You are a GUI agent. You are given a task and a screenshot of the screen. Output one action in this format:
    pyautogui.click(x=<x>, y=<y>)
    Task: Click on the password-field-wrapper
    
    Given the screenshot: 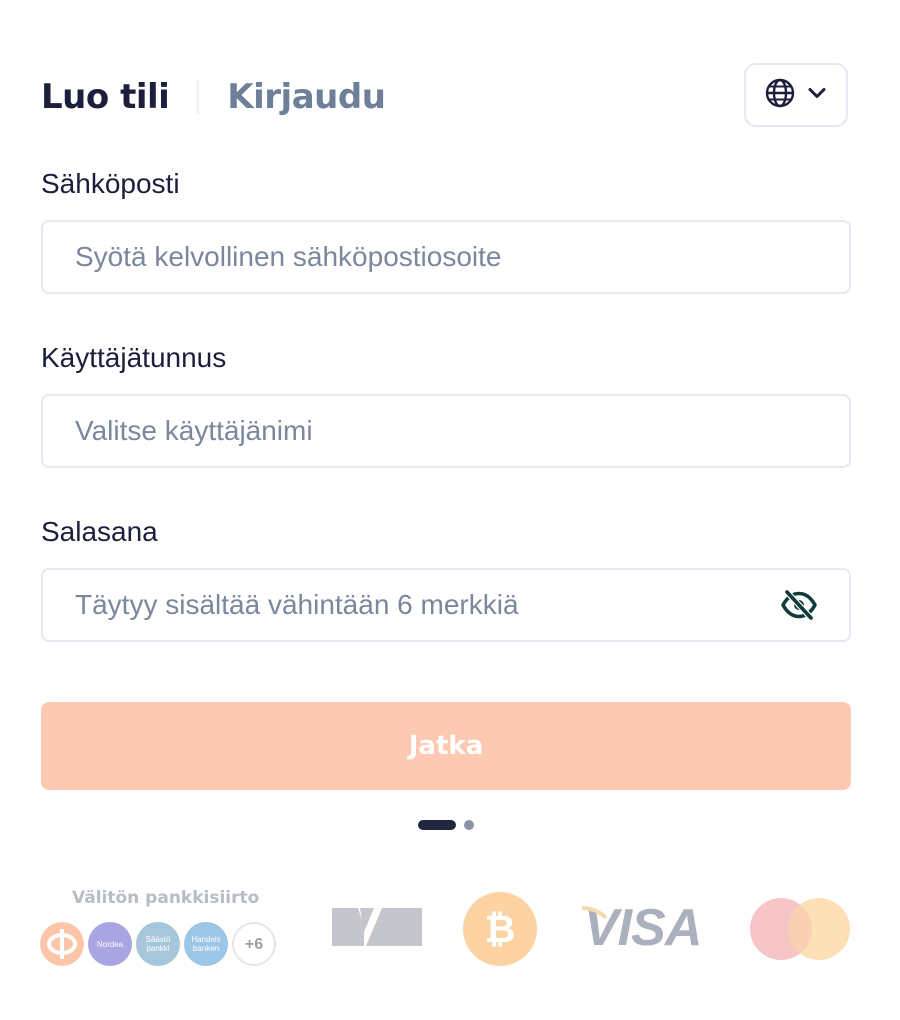 What is the action you would take?
    pyautogui.click(x=446, y=605)
    